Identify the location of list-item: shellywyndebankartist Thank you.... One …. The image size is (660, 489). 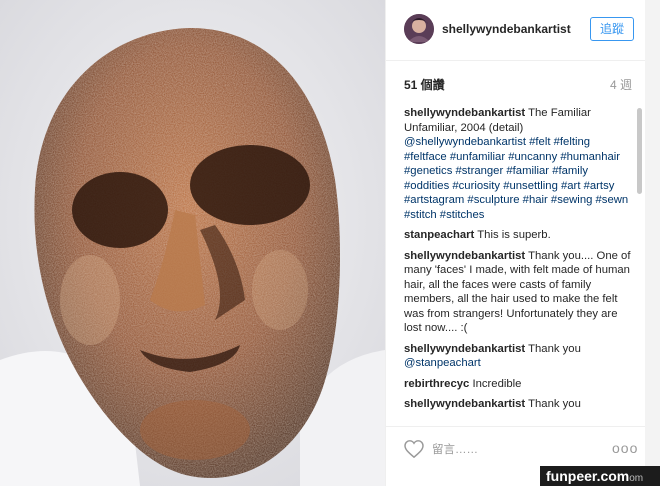
(518, 292).